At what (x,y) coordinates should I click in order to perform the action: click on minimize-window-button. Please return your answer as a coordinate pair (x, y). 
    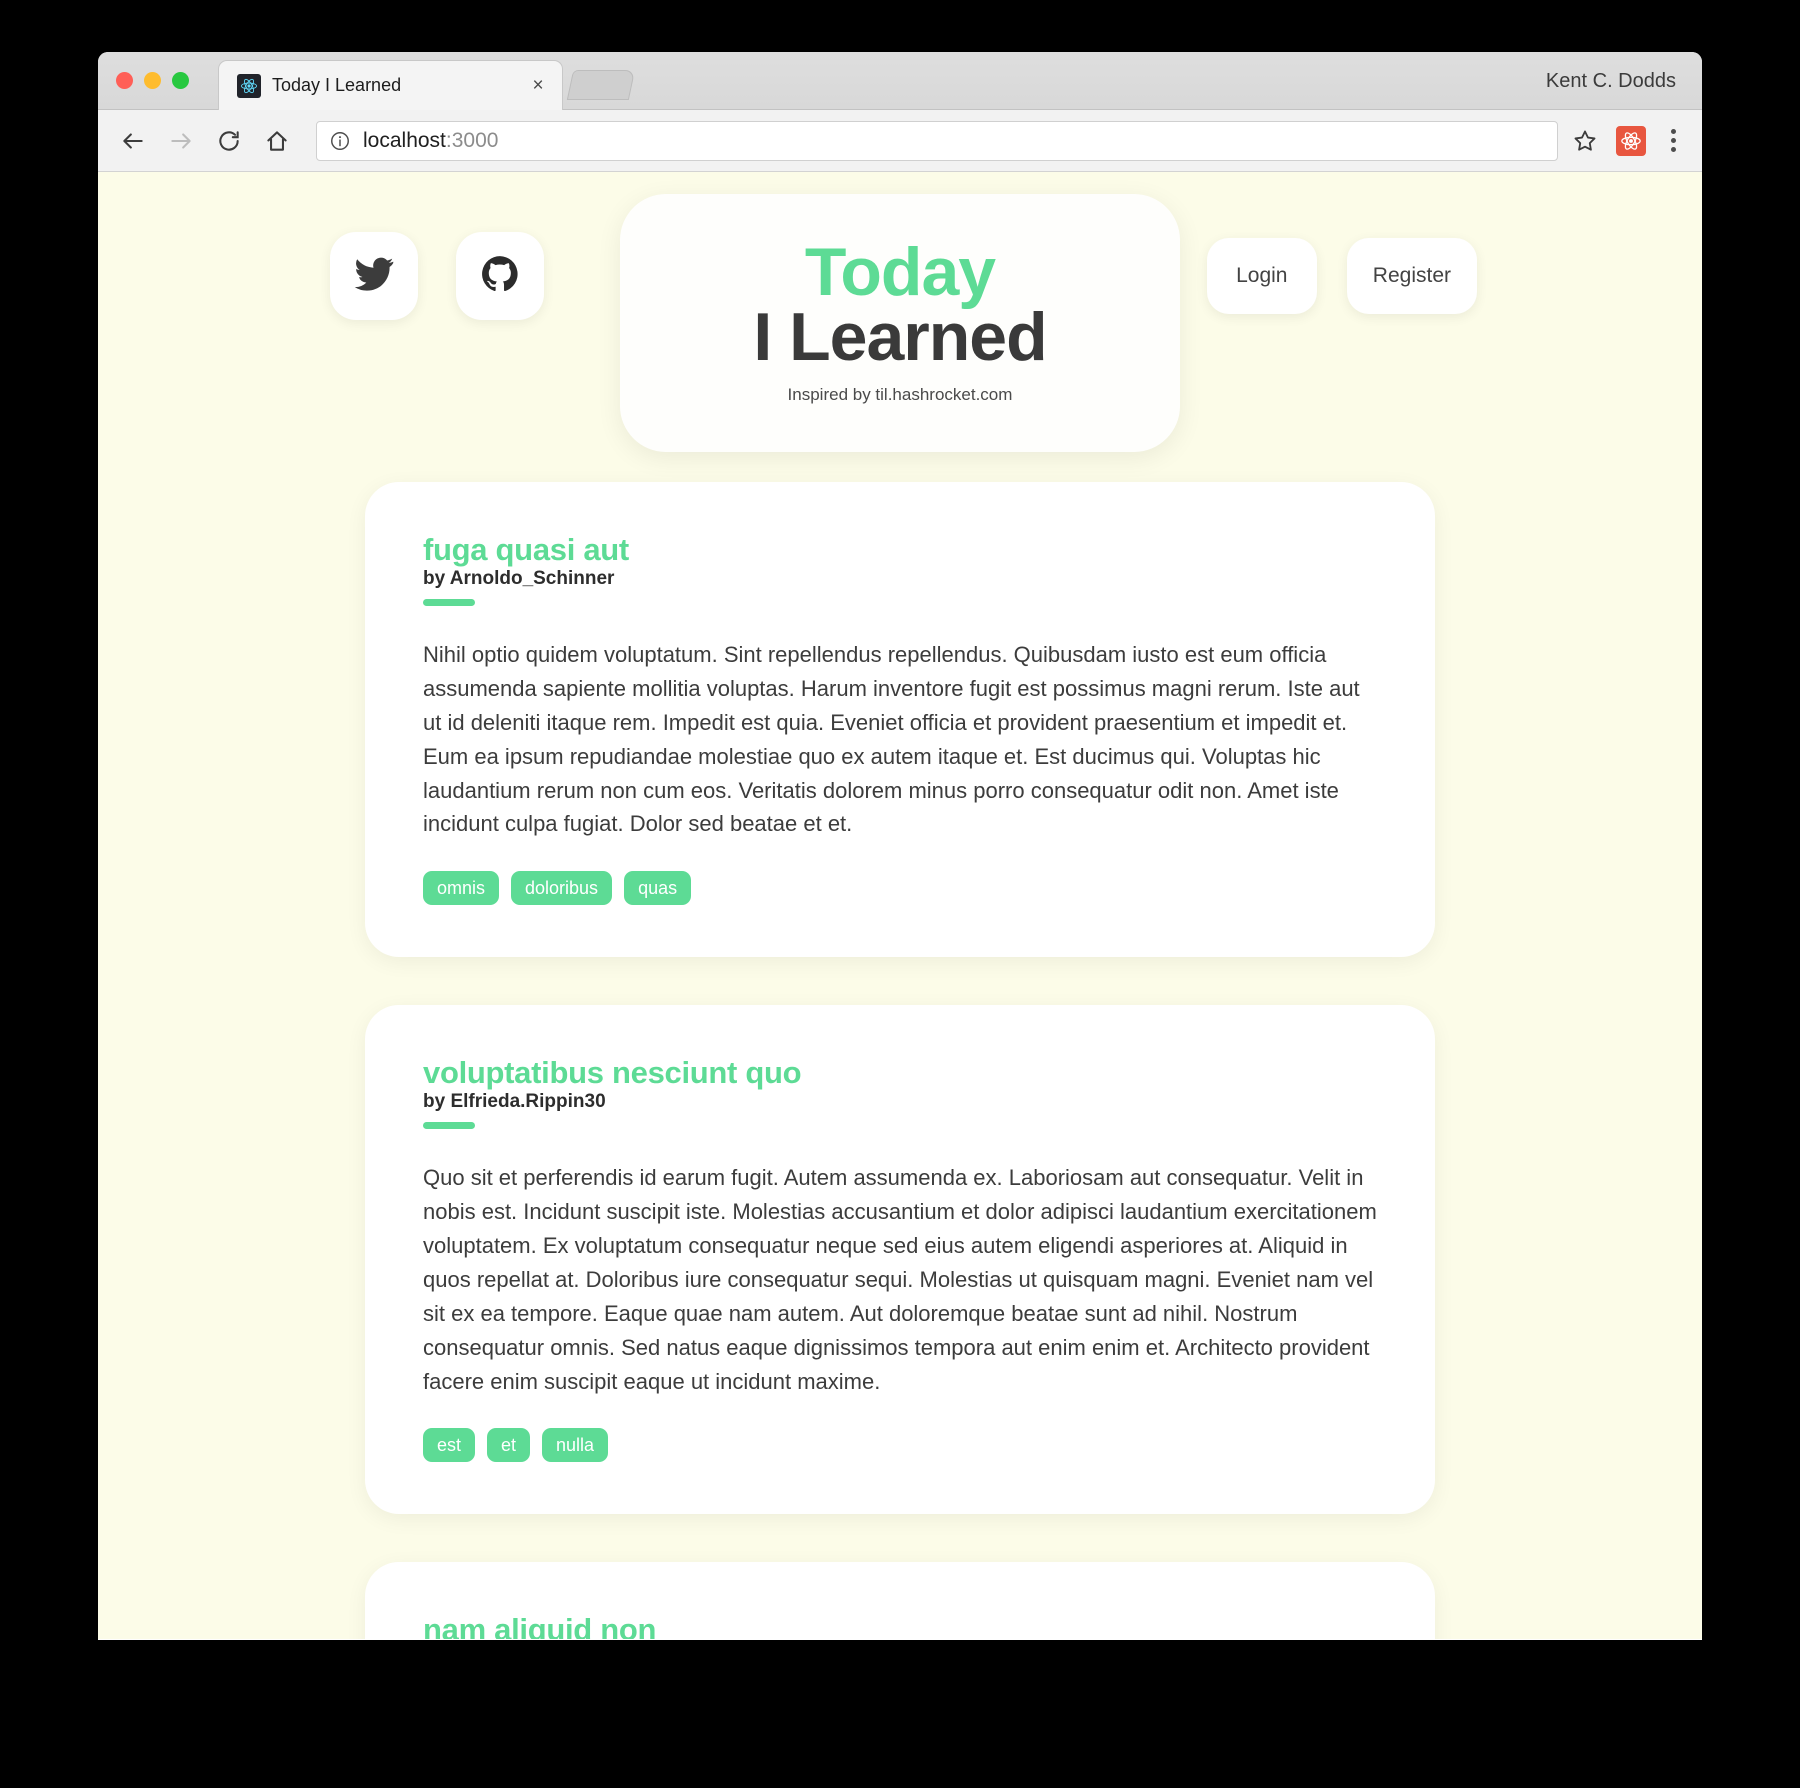
    Looking at the image, I should click on (152, 80).